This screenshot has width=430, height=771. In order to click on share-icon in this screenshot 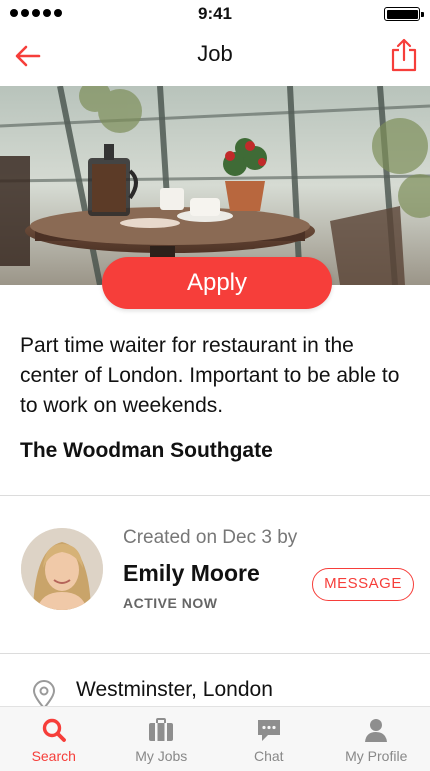, I will do `click(404, 55)`.